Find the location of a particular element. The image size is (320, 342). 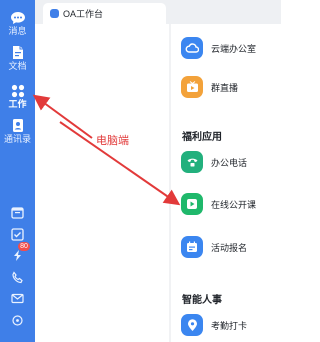

unread-badge: 80 is located at coordinates (24, 246).